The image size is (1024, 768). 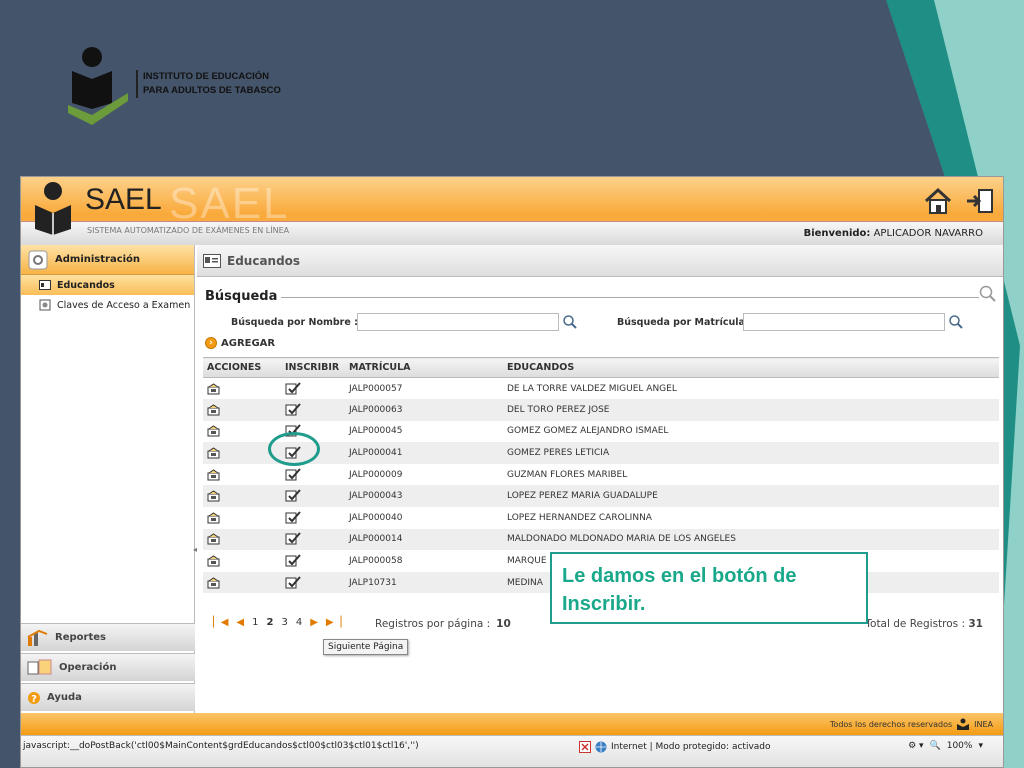 What do you see at coordinates (376, 474) in the screenshot?
I see `matricula-cell: JALP000009` at bounding box center [376, 474].